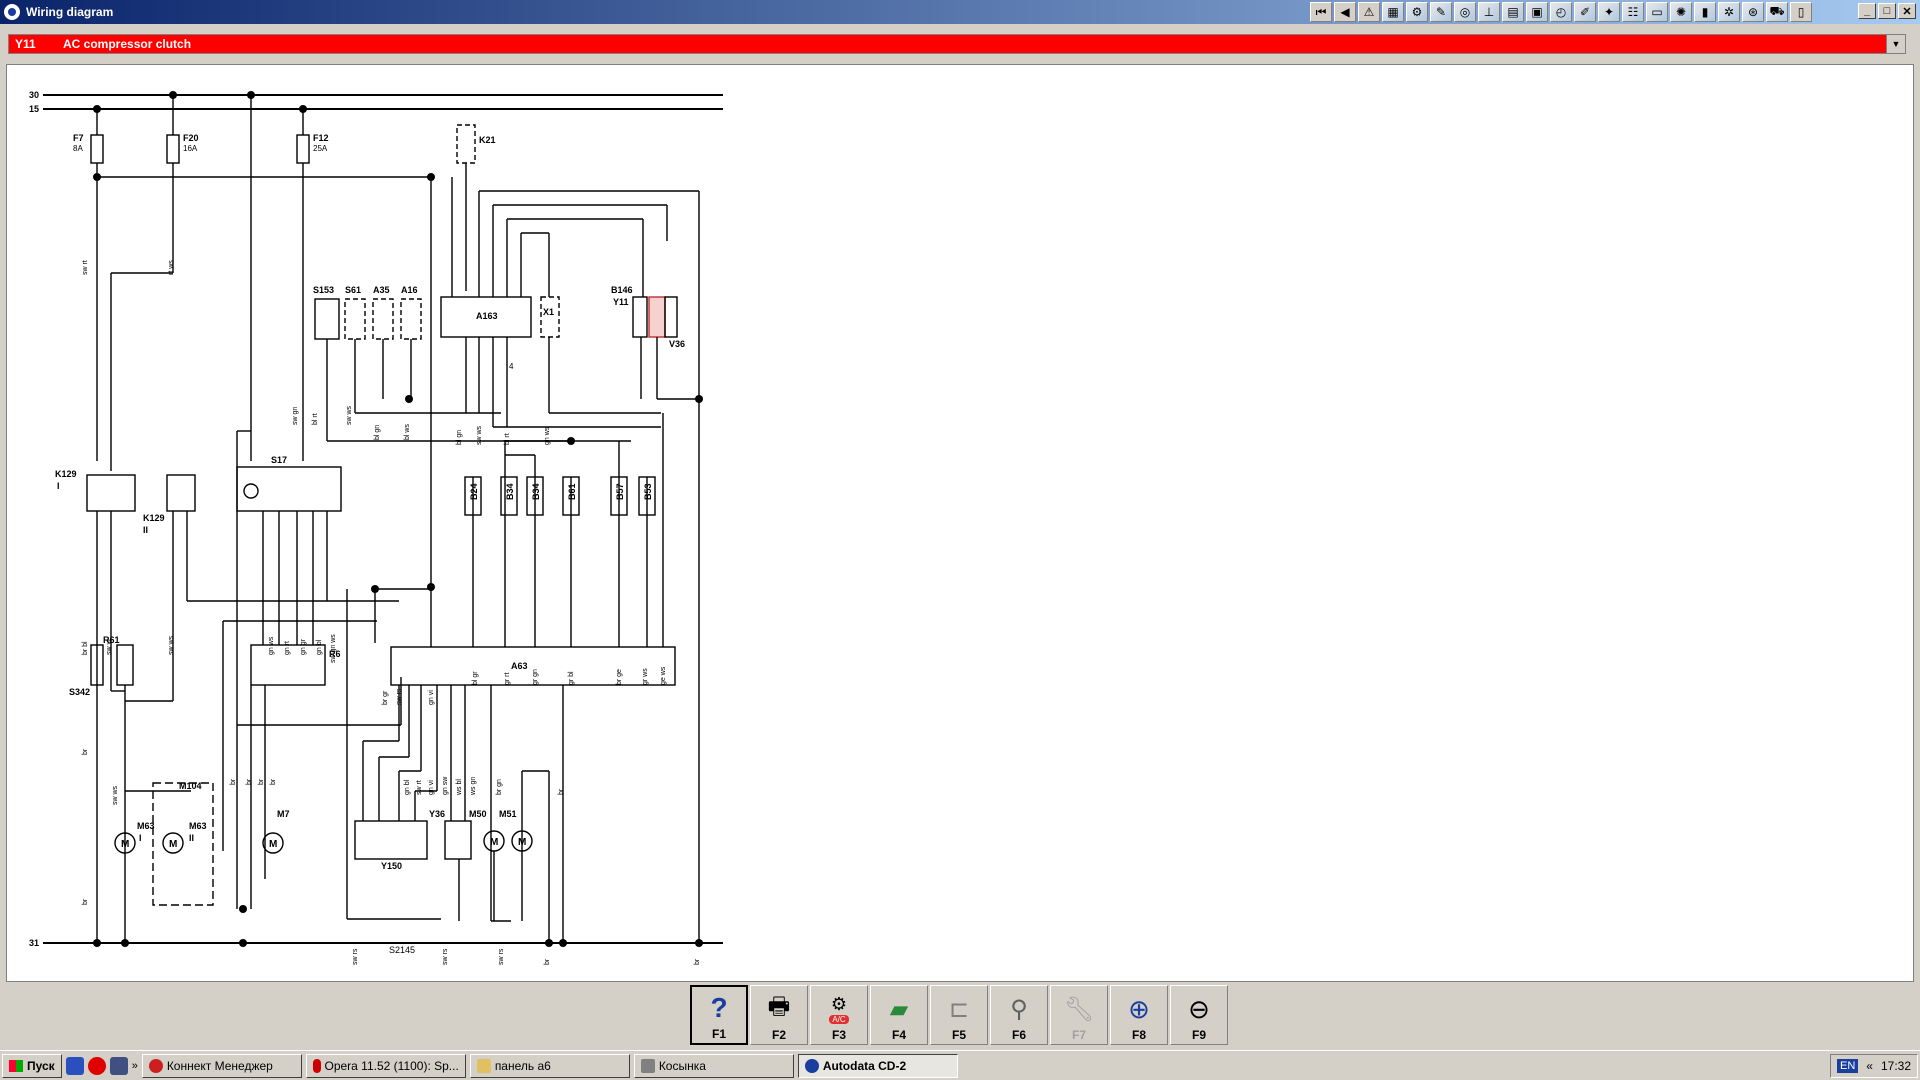 This screenshot has height=1080, width=1920. I want to click on help-icon: ?, so click(719, 1007).